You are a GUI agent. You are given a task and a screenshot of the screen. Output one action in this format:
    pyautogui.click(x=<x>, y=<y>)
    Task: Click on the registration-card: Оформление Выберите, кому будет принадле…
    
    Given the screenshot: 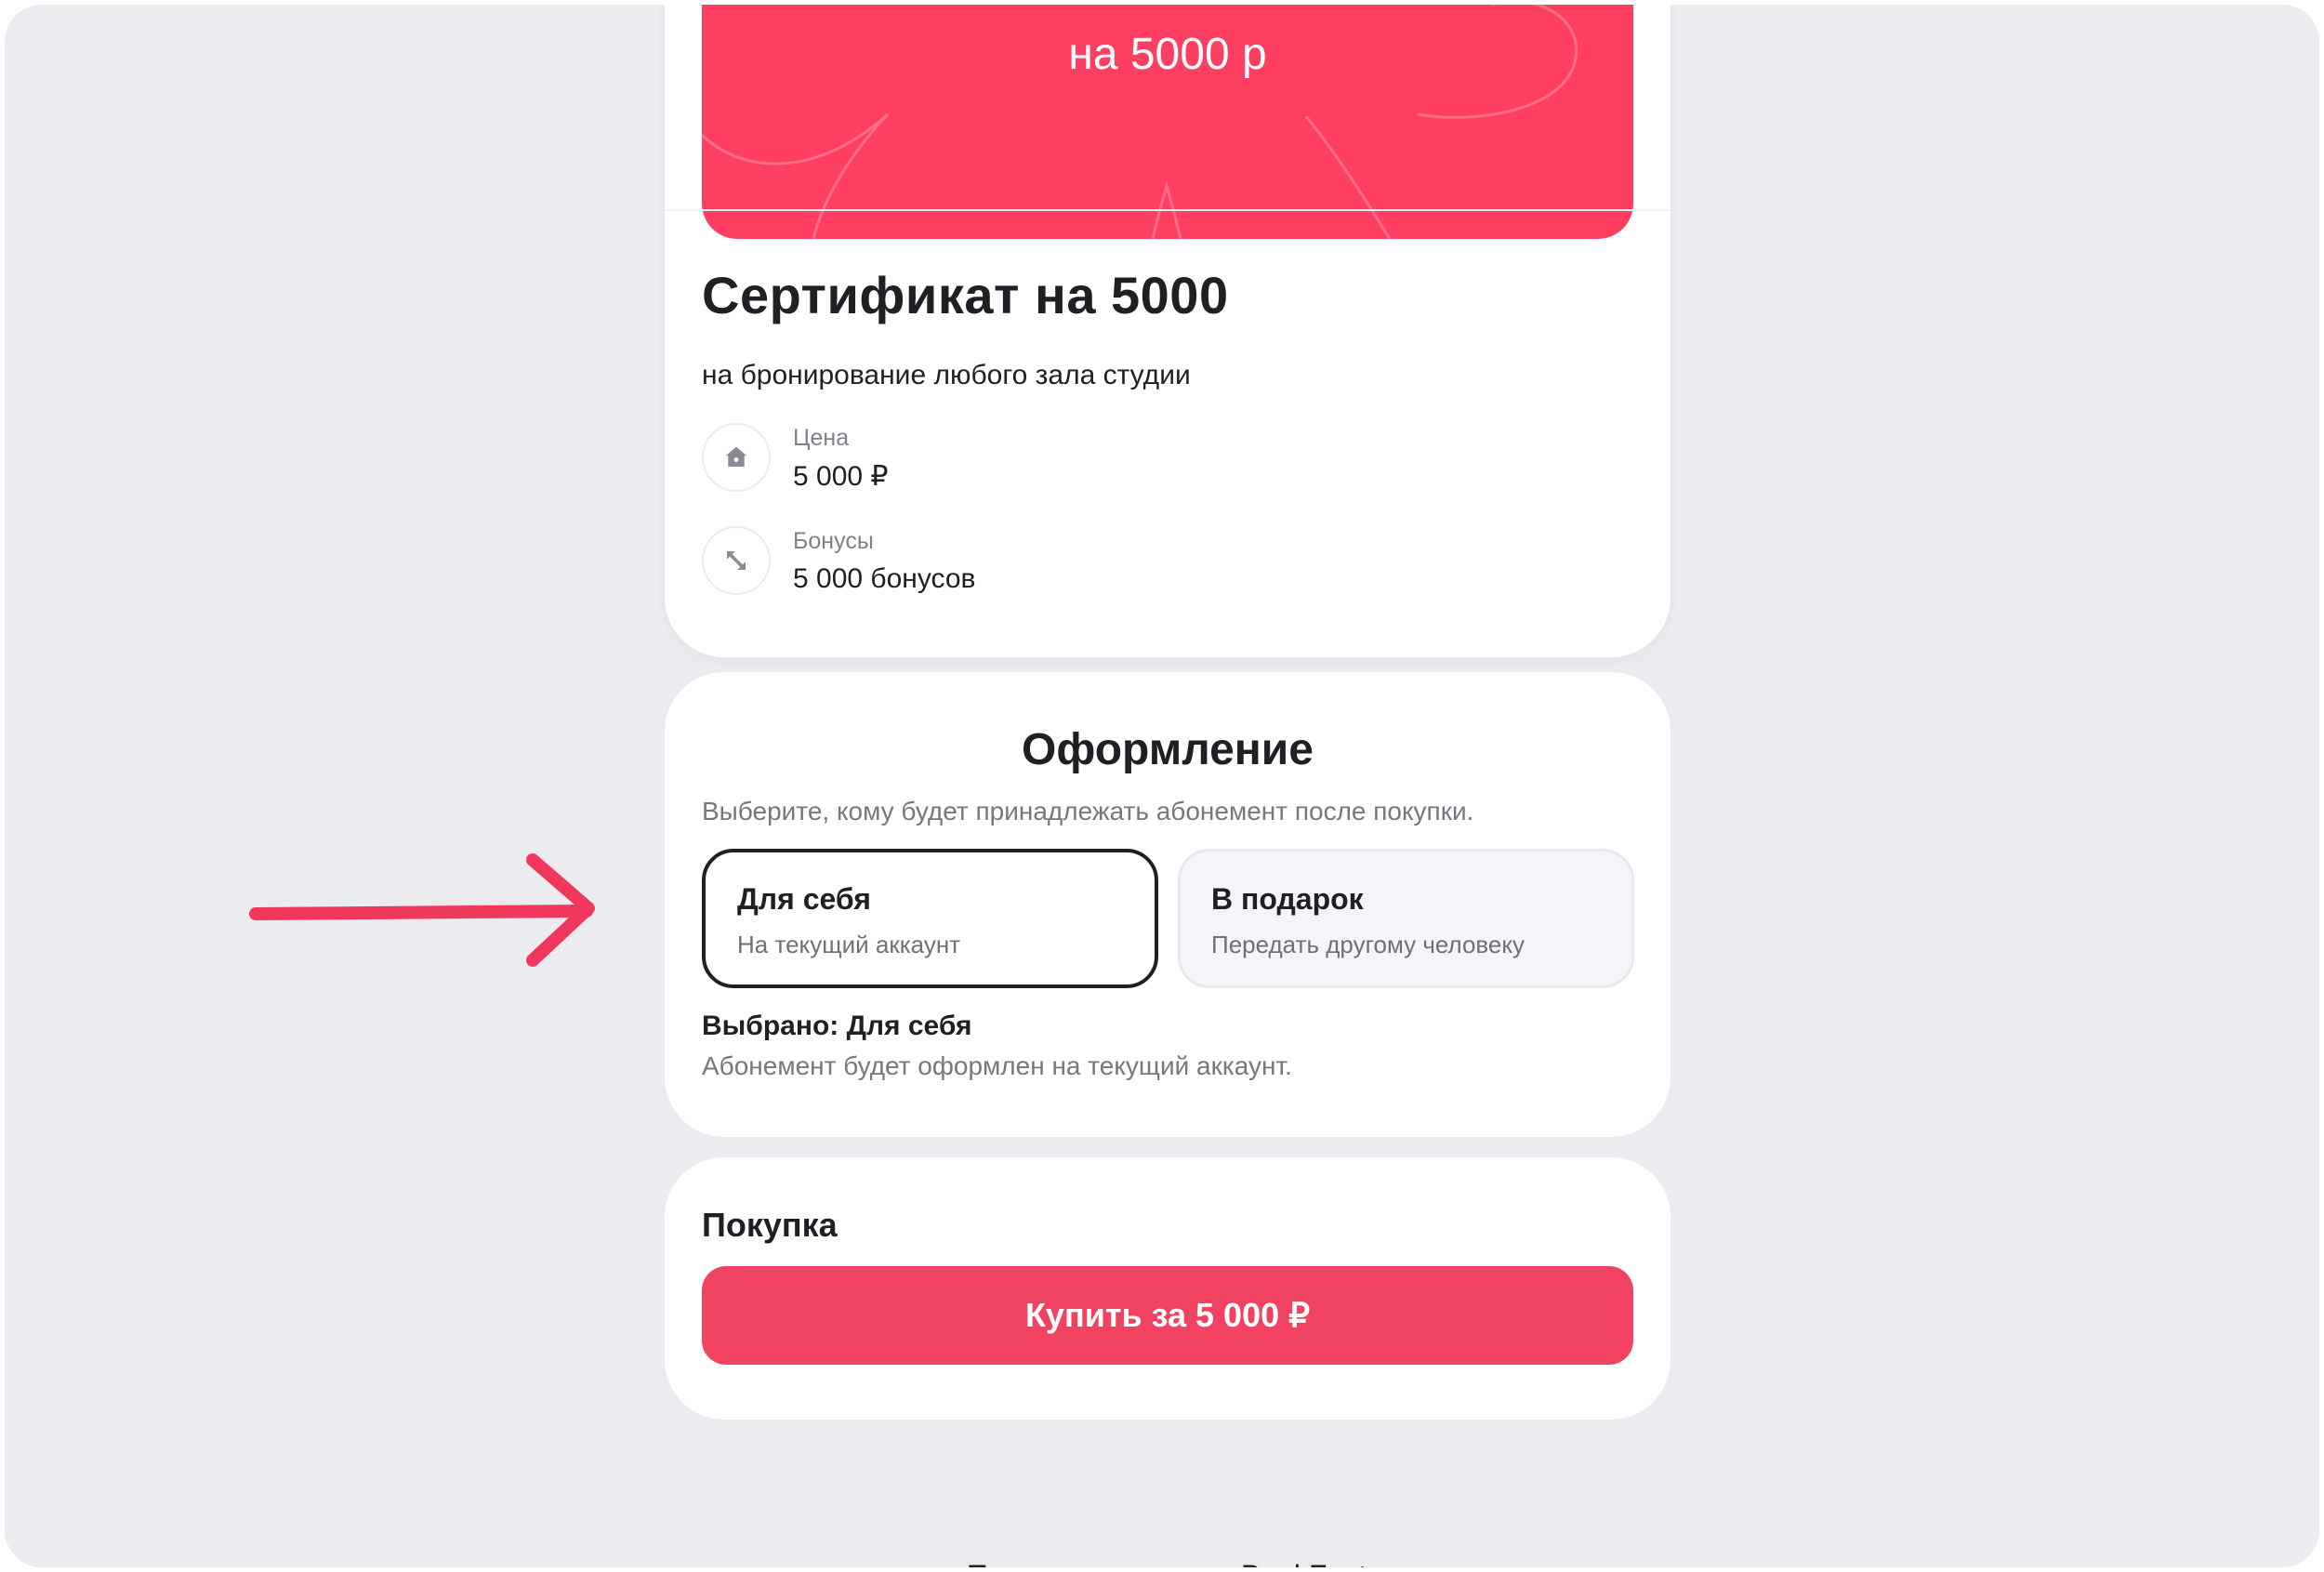 What is the action you would take?
    pyautogui.click(x=1167, y=904)
    